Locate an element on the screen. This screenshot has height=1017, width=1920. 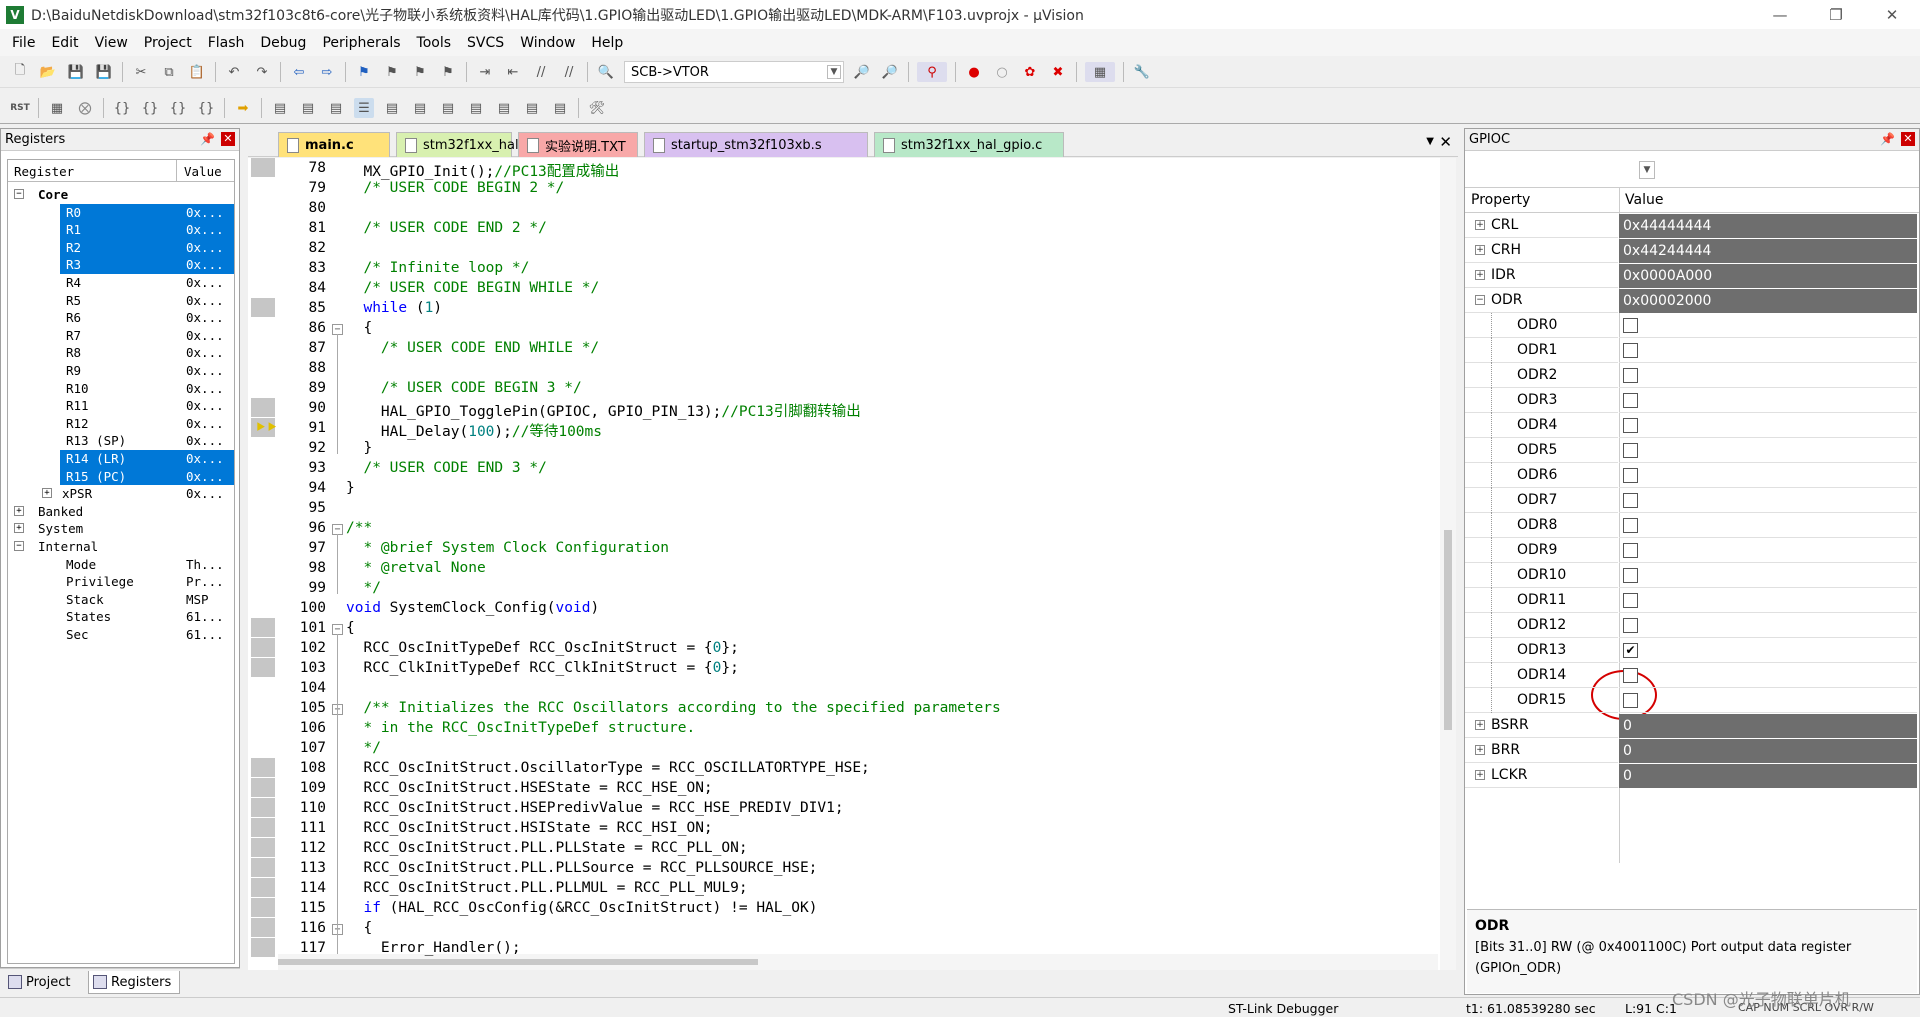
odr-bit-row: ODR14 is located at coordinates (1691, 675).